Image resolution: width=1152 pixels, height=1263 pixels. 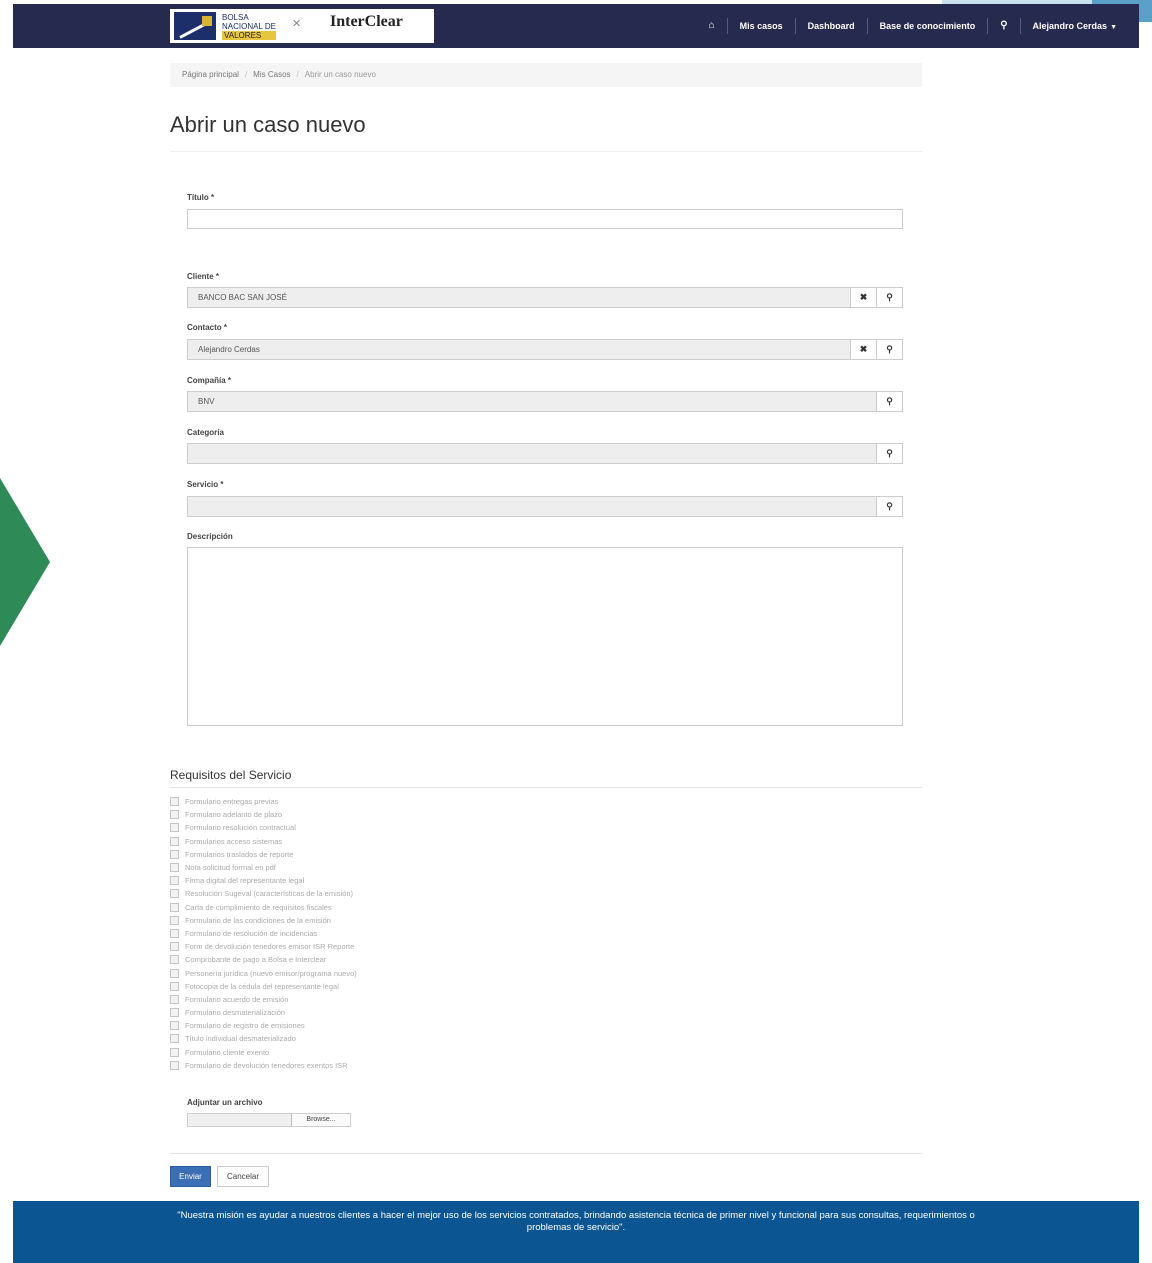 What do you see at coordinates (25, 562) in the screenshot?
I see `green-arrow-decoration` at bounding box center [25, 562].